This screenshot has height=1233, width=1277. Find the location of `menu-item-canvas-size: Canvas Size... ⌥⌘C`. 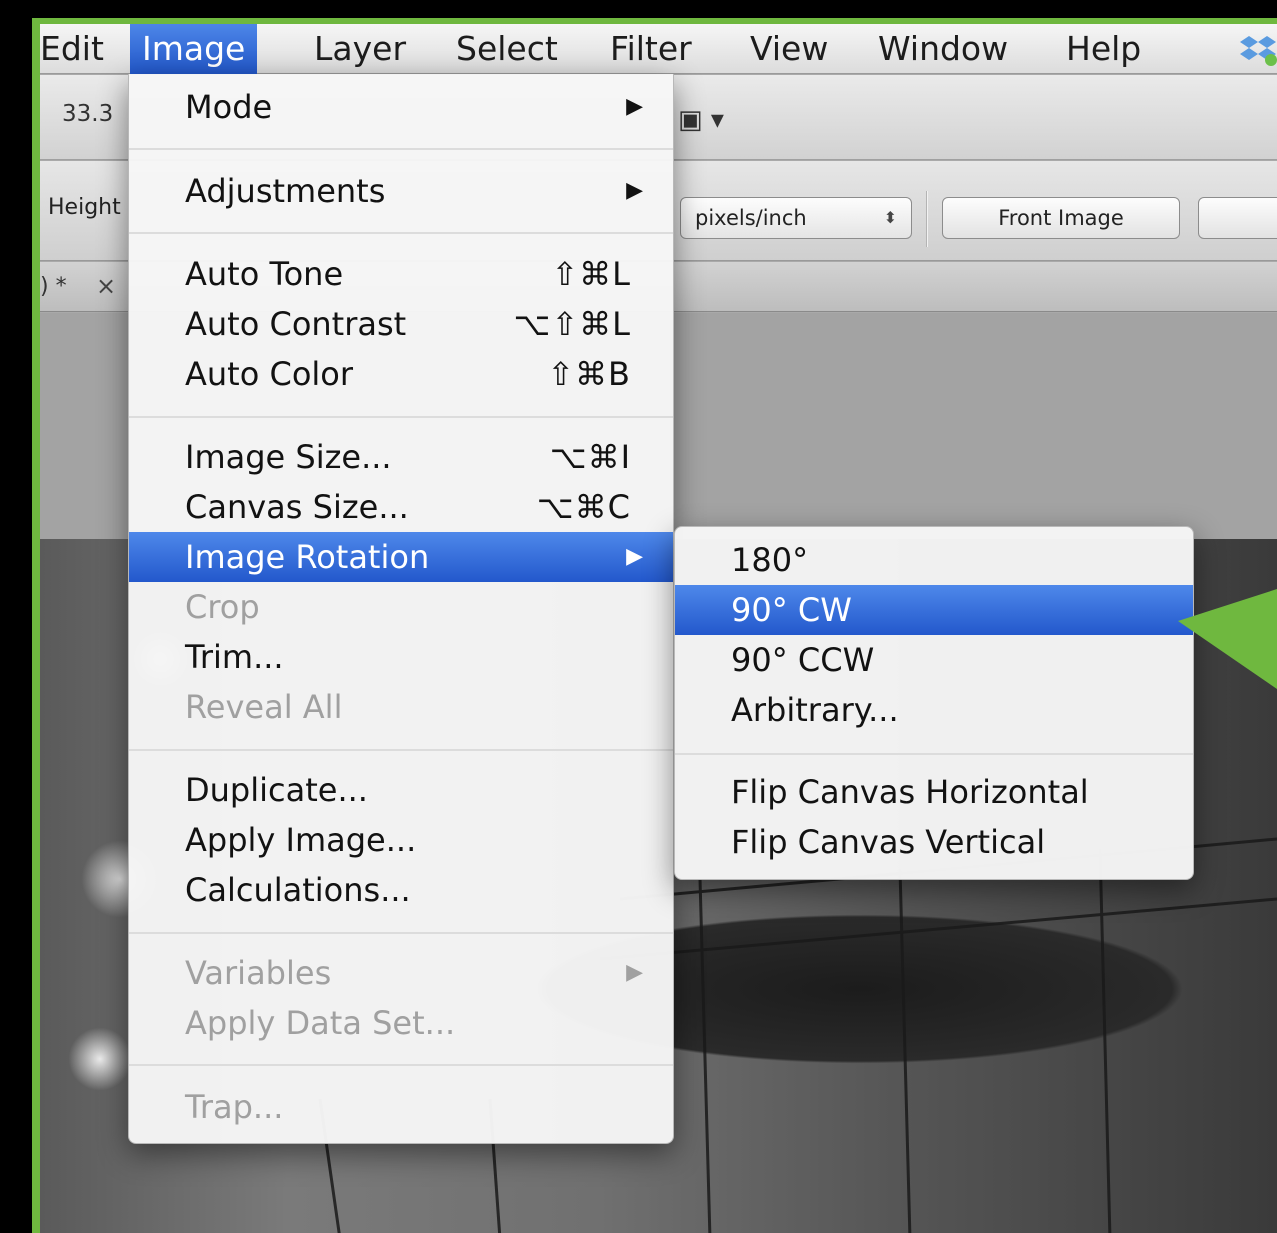

menu-item-canvas-size: Canvas Size... ⌥⌘C is located at coordinates (401, 507).